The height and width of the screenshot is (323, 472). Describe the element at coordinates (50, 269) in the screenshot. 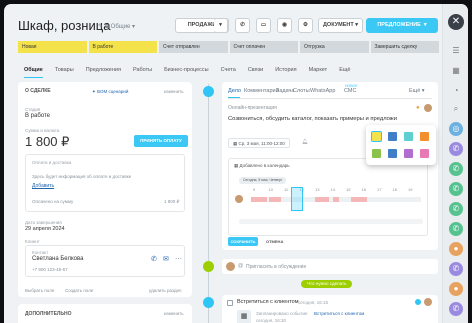

I see `contact-phone: +7 900 123-45-67` at that location.